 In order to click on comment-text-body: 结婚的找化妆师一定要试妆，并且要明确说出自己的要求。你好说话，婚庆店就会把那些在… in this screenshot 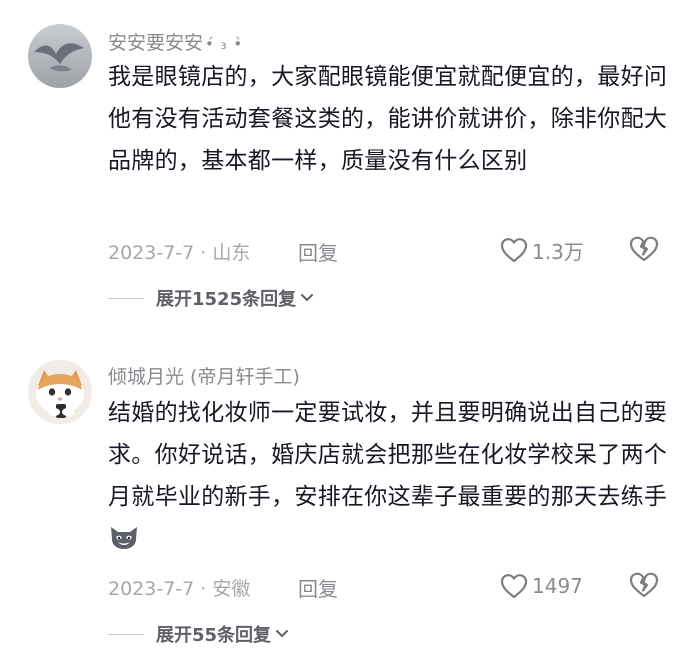, I will do `click(388, 455)`.